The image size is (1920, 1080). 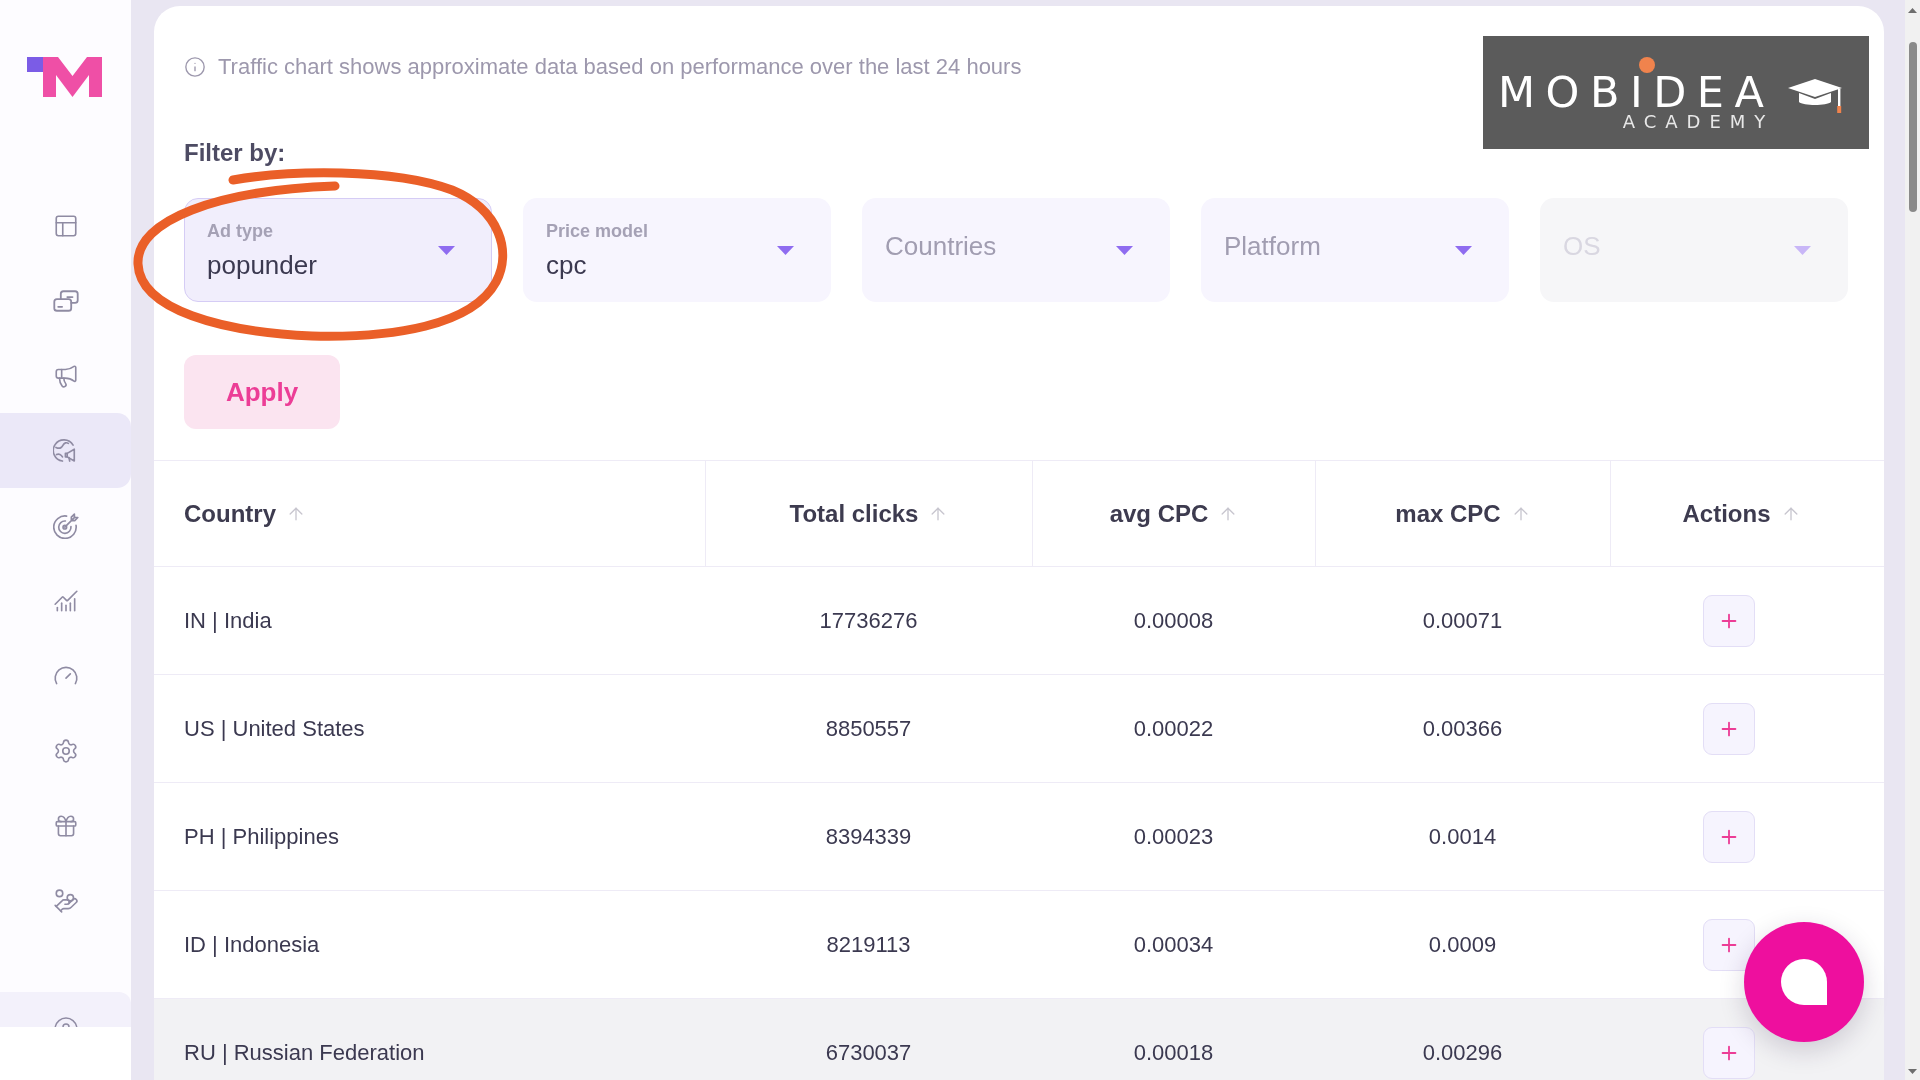 What do you see at coordinates (1462, 944) in the screenshot?
I see `table-cell: 0.0009` at bounding box center [1462, 944].